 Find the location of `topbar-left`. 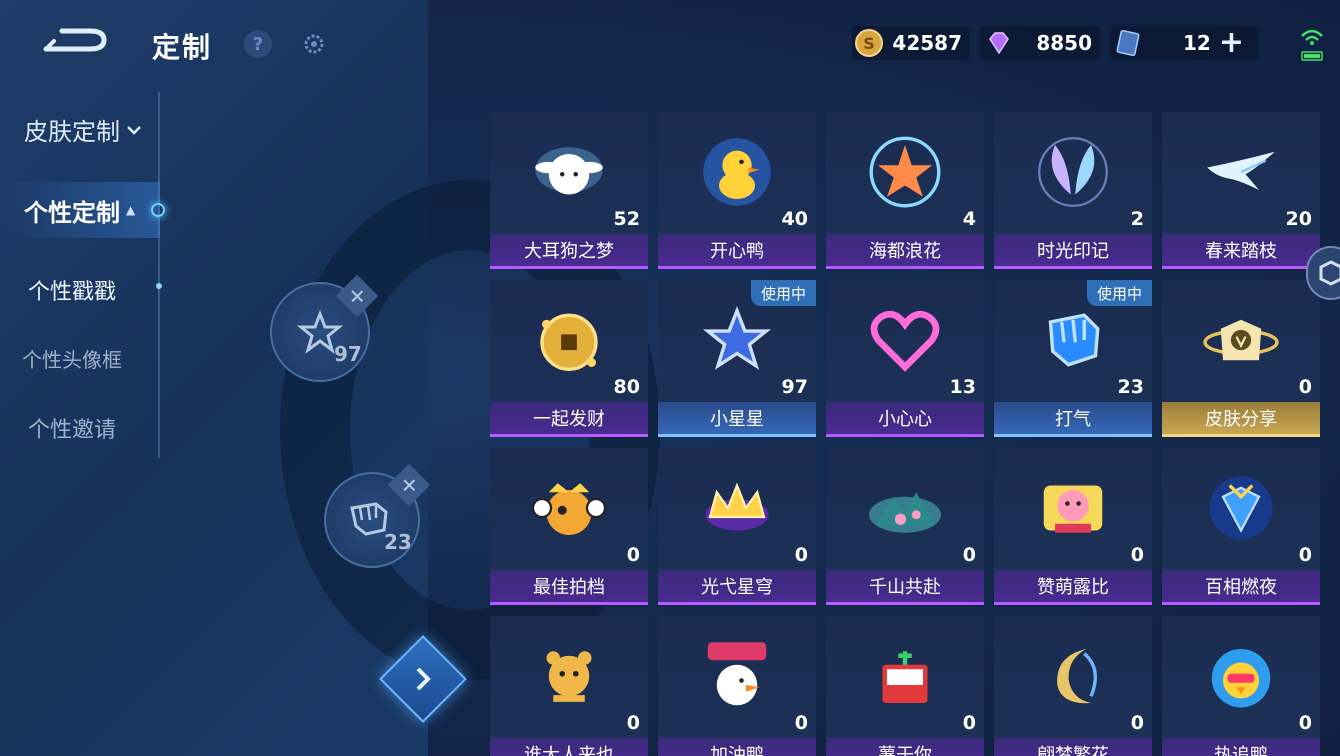

topbar-left is located at coordinates (75, 43).